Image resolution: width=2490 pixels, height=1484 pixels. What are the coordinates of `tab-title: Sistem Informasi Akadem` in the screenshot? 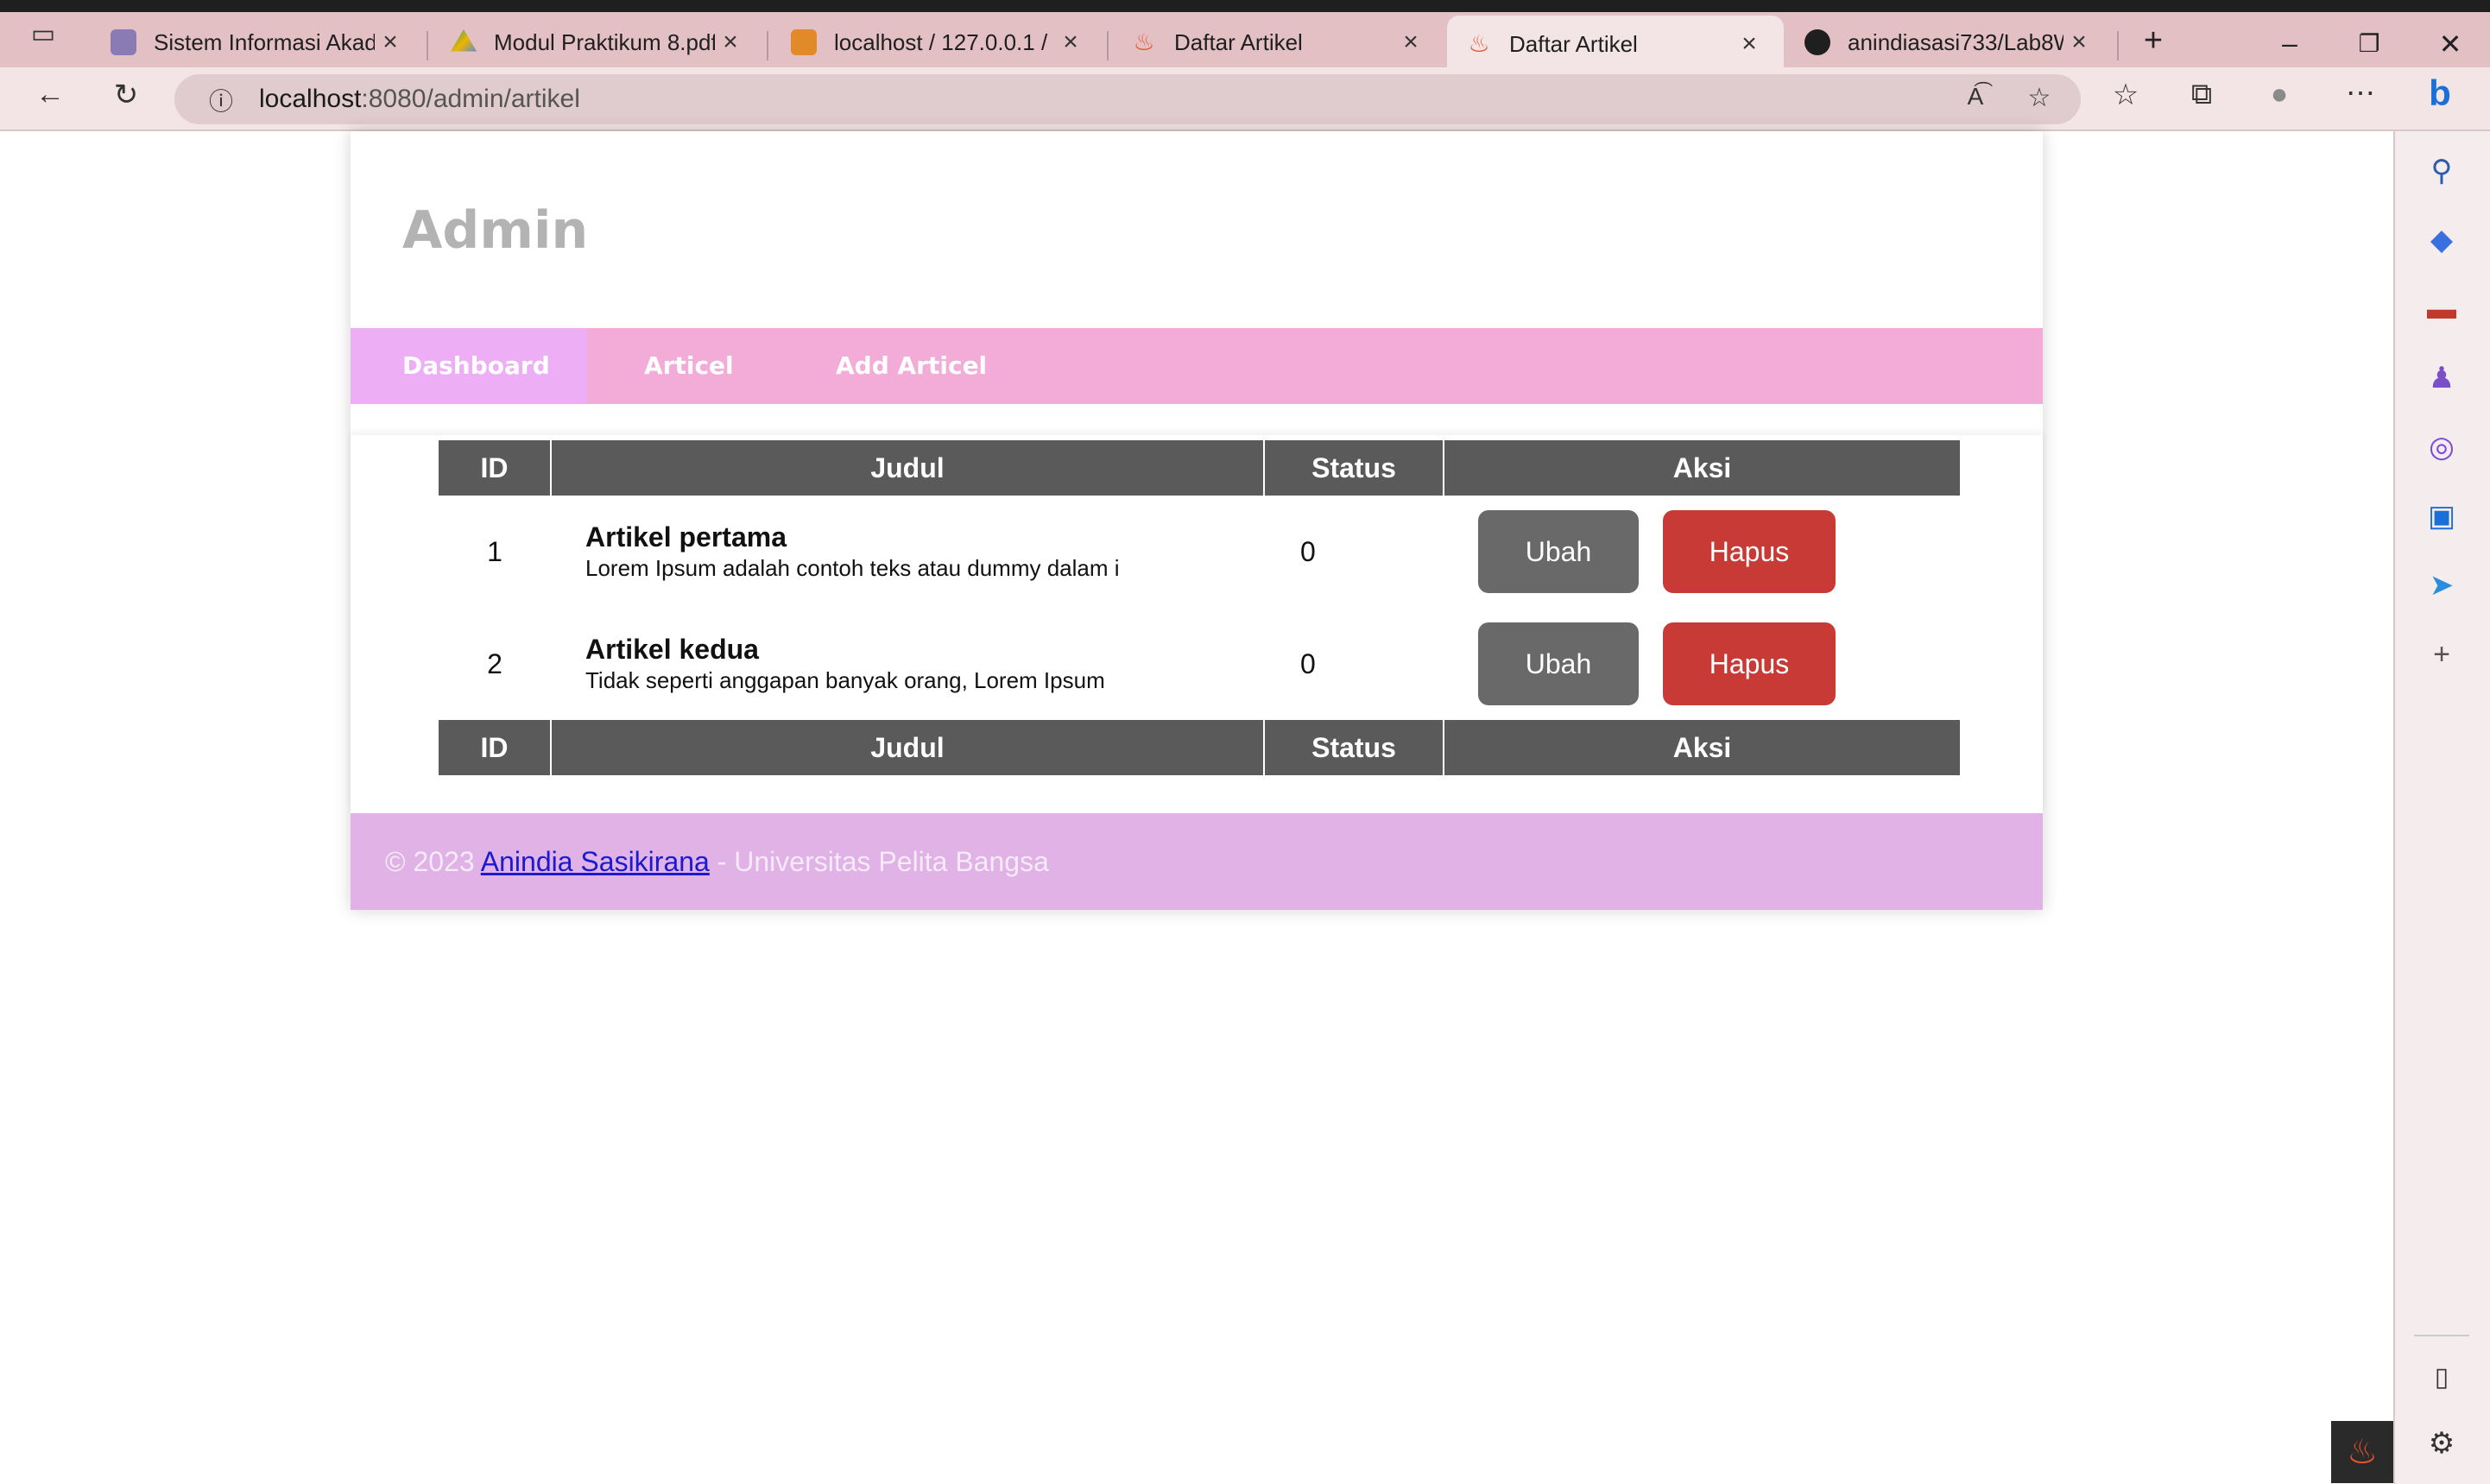 It's located at (264, 41).